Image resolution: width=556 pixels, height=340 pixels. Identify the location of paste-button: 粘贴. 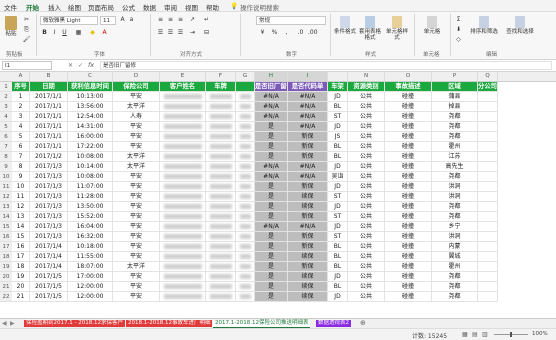
(11, 26).